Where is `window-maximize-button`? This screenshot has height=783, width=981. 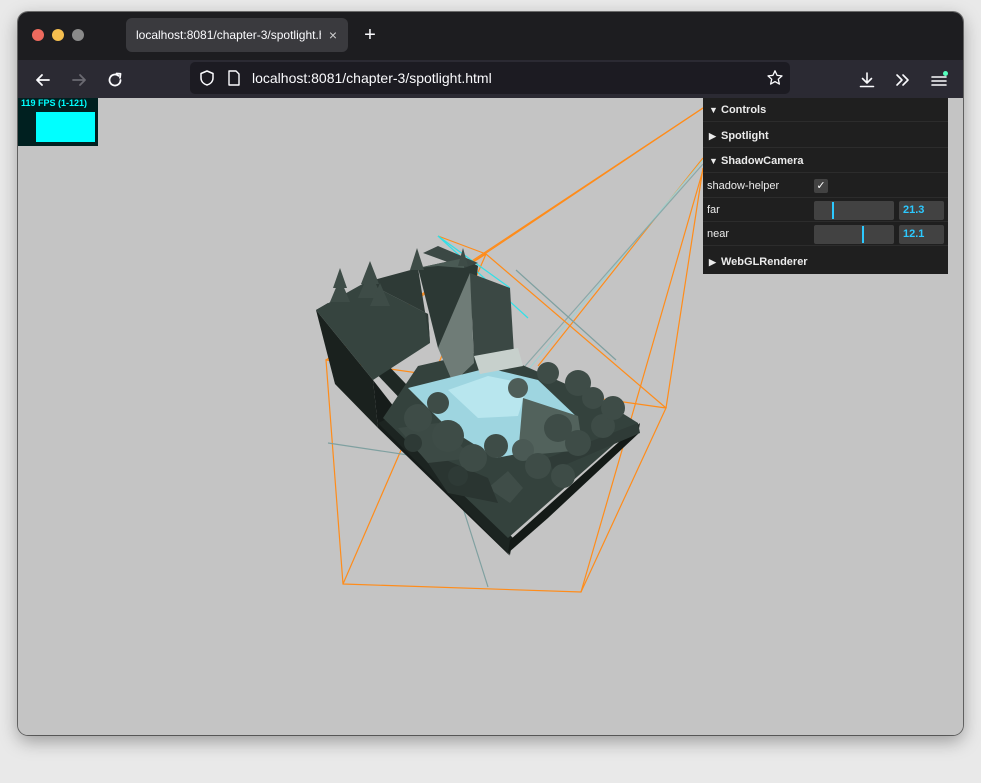 window-maximize-button is located at coordinates (78, 35).